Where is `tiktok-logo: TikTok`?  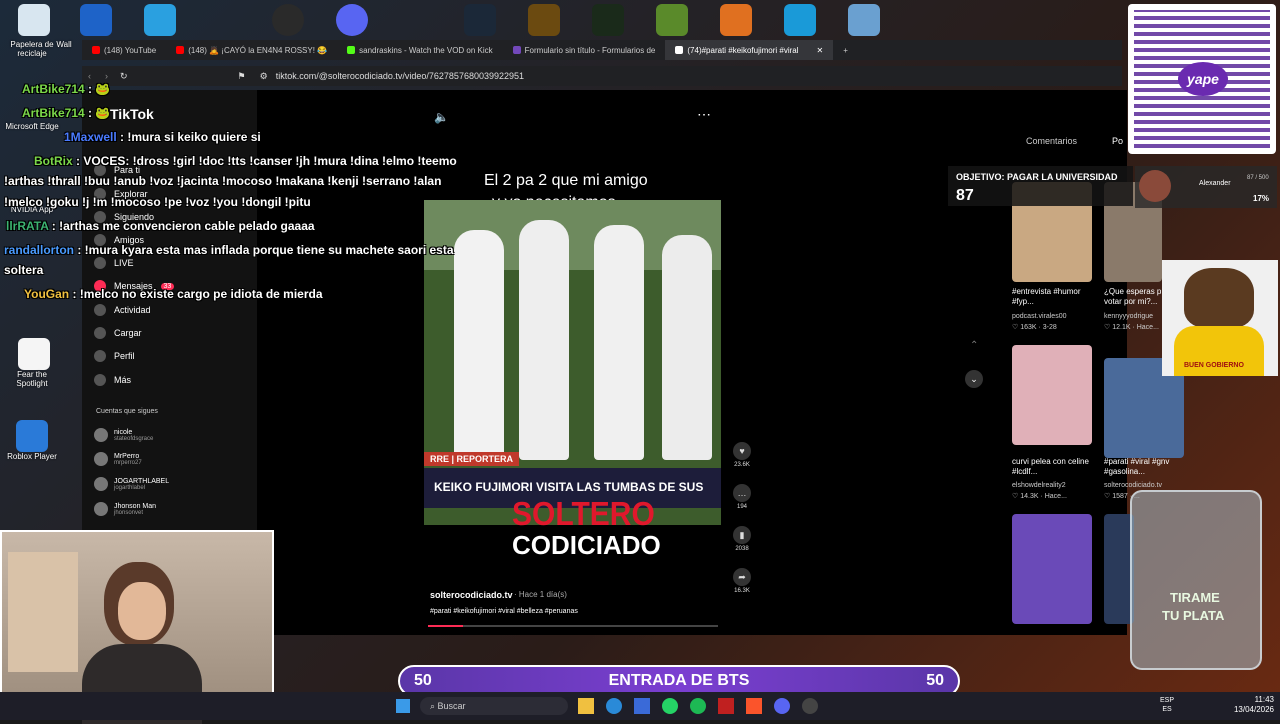 tiktok-logo: TikTok is located at coordinates (132, 114).